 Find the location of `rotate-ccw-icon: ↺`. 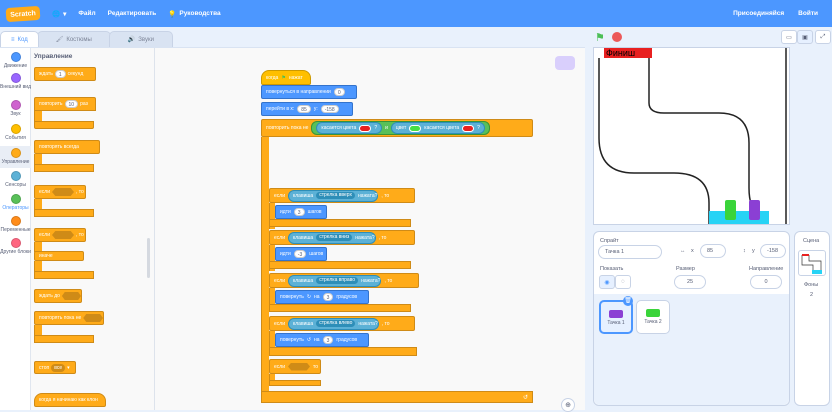

rotate-ccw-icon: ↺ is located at coordinates (309, 340).